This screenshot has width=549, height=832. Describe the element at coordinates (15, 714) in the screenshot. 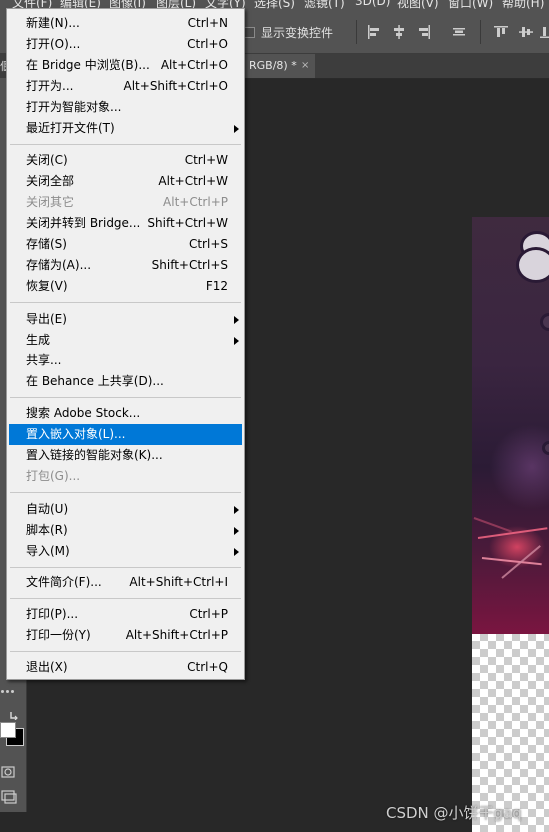

I see `swap-colors-icon` at that location.